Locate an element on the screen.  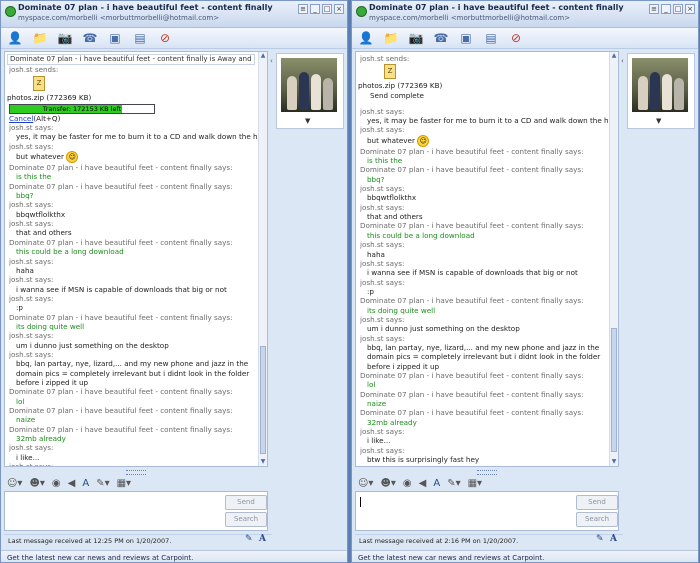
message-text: is this the is located at coordinates (489, 160).